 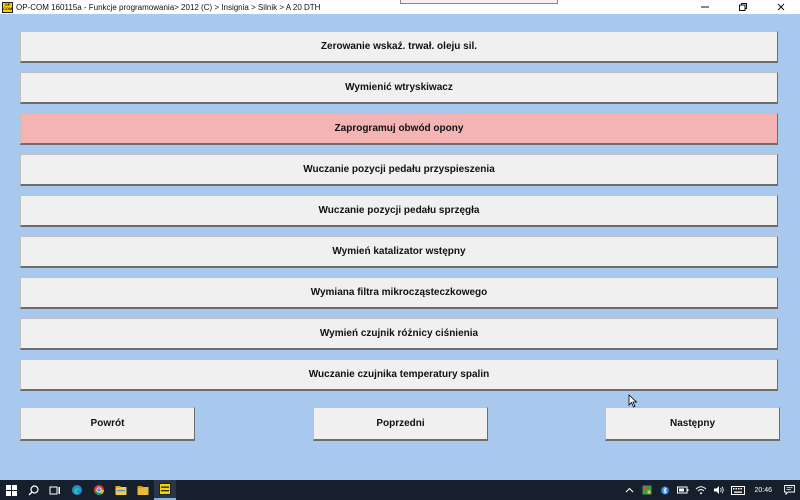 I want to click on window-controls, so click(x=743, y=7).